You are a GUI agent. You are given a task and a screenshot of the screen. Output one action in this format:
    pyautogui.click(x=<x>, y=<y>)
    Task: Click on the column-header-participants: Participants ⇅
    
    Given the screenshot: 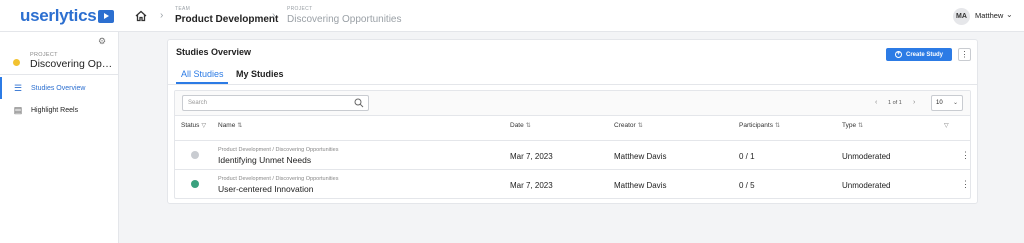 What is the action you would take?
    pyautogui.click(x=759, y=125)
    